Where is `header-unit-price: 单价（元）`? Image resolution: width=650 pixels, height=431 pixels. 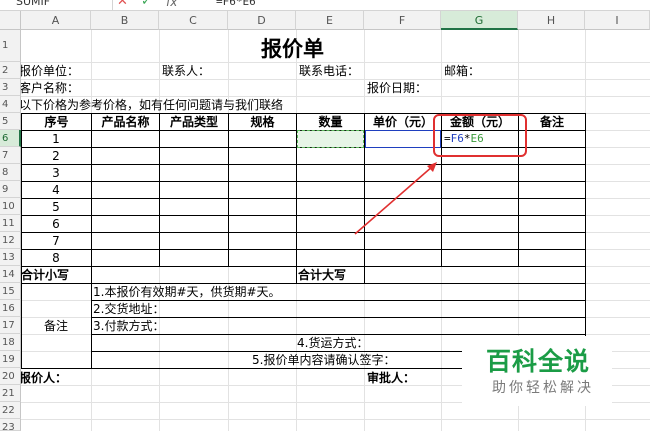
header-unit-price: 单价（元） is located at coordinates (403, 122).